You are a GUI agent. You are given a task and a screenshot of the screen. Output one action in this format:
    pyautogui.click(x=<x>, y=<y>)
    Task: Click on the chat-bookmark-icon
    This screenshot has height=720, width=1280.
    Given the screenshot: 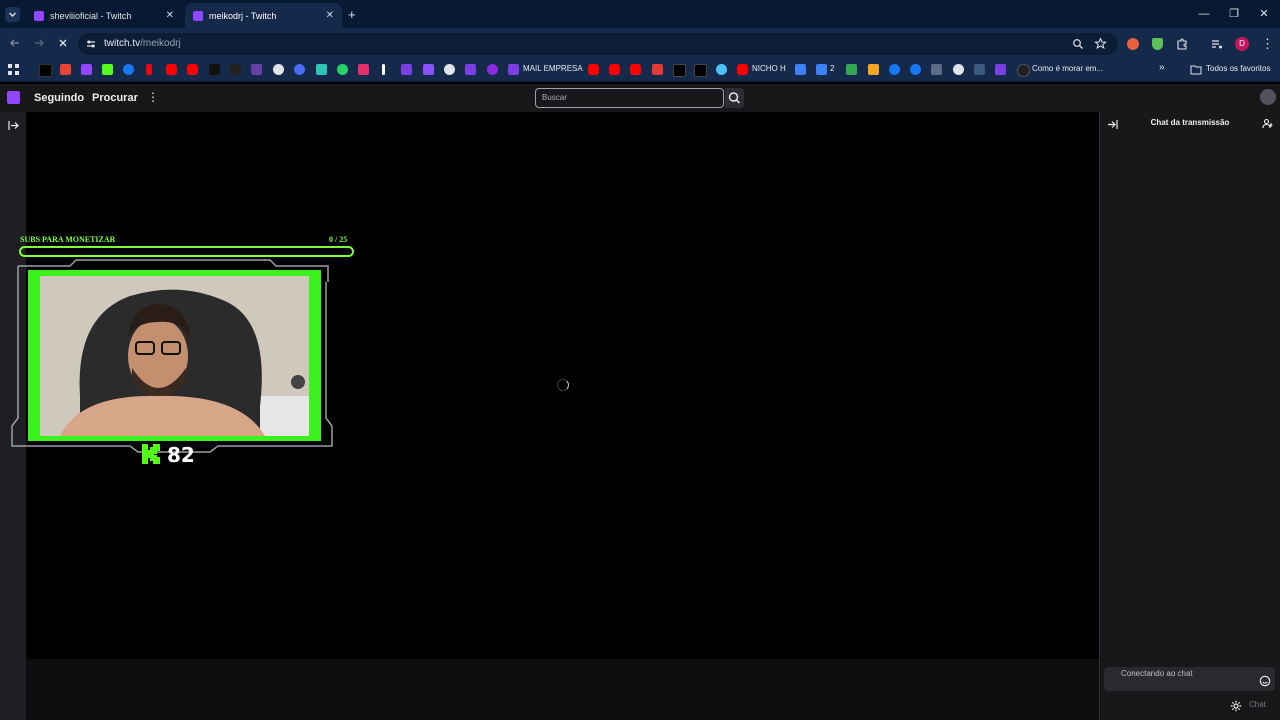 What is the action you would take?
    pyautogui.click(x=321, y=69)
    